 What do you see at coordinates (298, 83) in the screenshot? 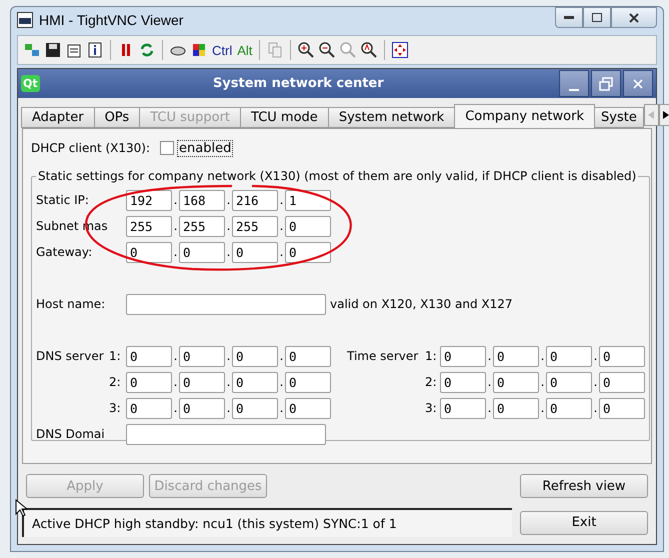
I see `dialog-title: System network center` at bounding box center [298, 83].